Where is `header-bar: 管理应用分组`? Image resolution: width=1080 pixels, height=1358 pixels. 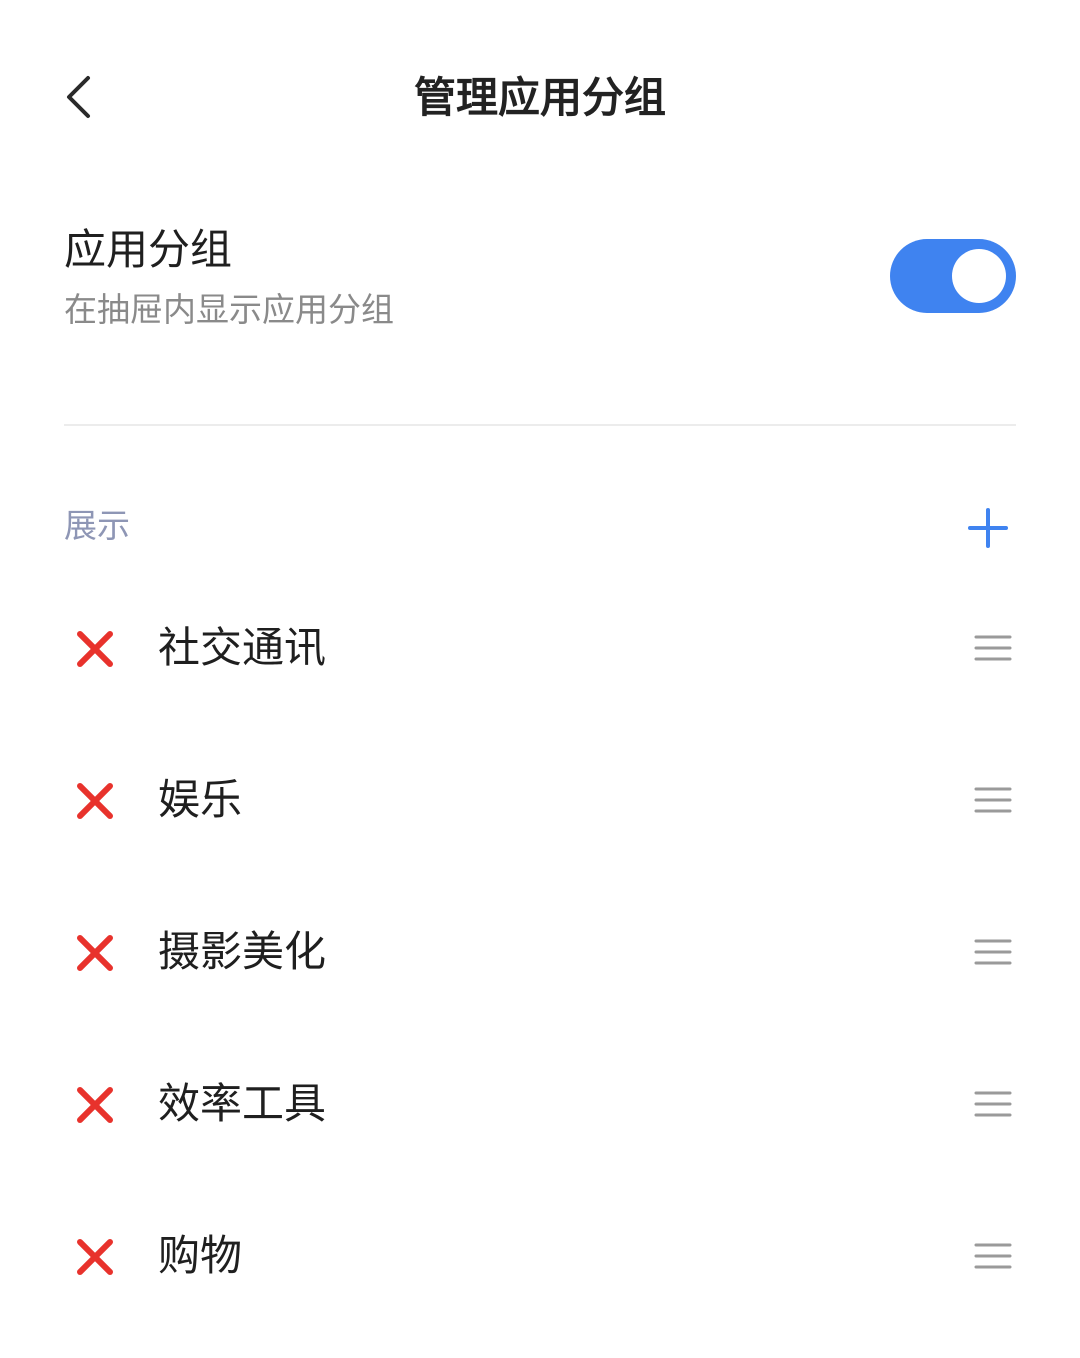 header-bar: 管理应用分组 is located at coordinates (540, 100).